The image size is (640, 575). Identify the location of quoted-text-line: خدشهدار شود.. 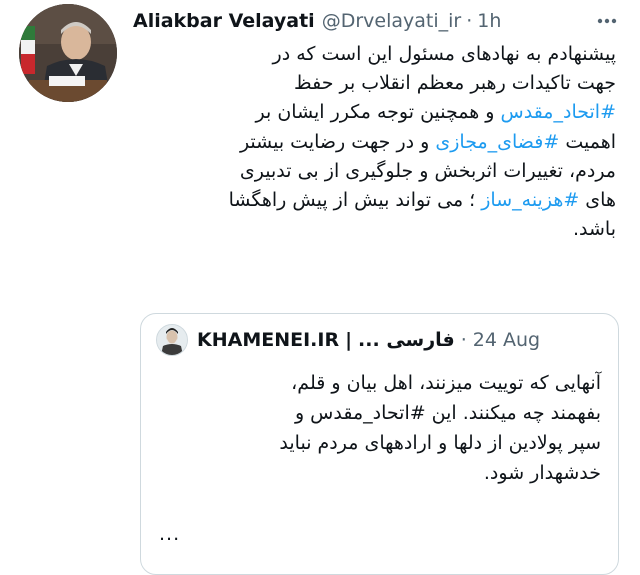
(542, 473).